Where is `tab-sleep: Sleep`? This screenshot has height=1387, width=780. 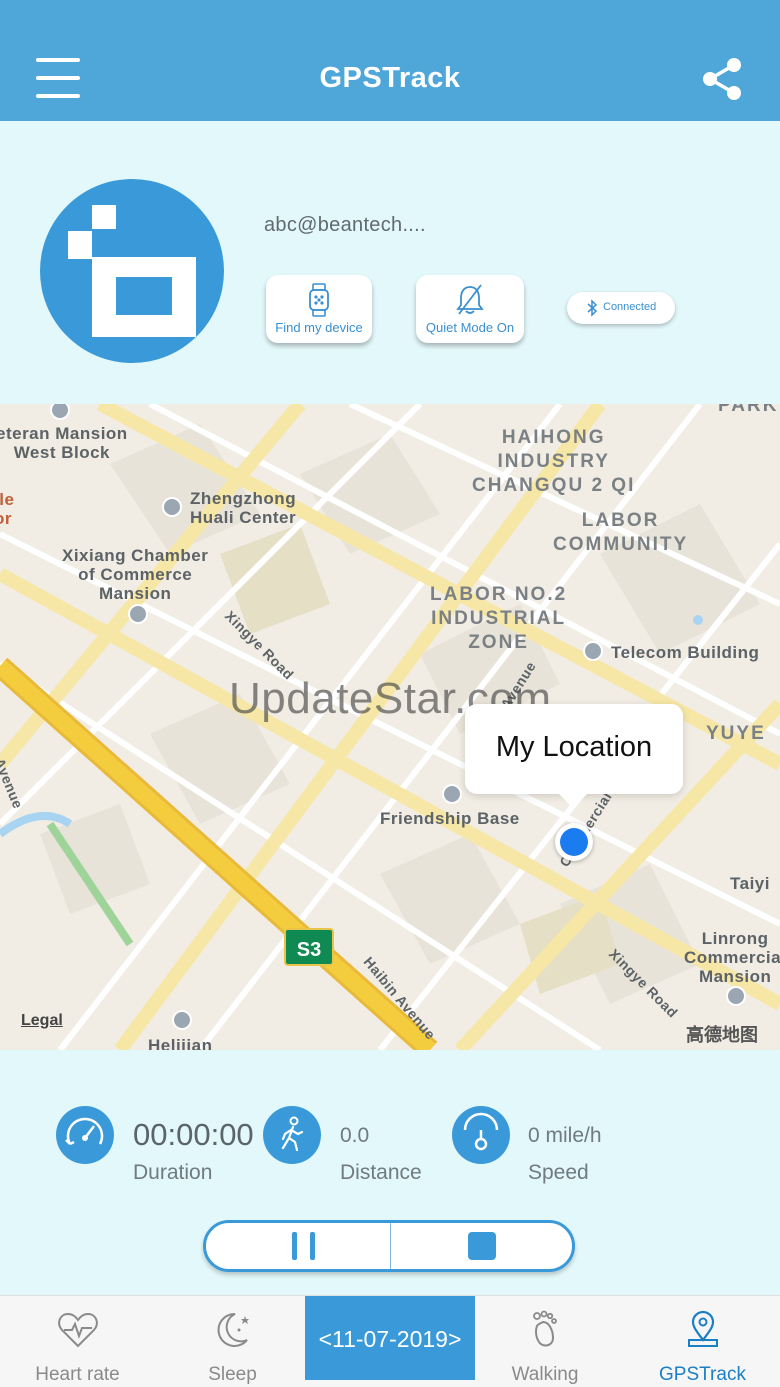
tab-sleep: Sleep is located at coordinates (232, 1341).